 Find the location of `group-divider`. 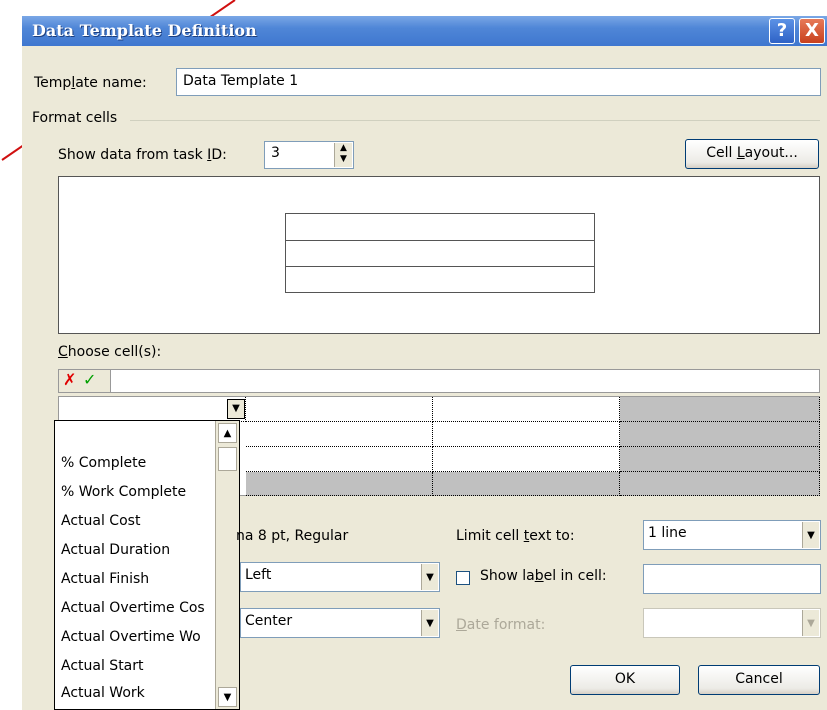

group-divider is located at coordinates (475, 120).